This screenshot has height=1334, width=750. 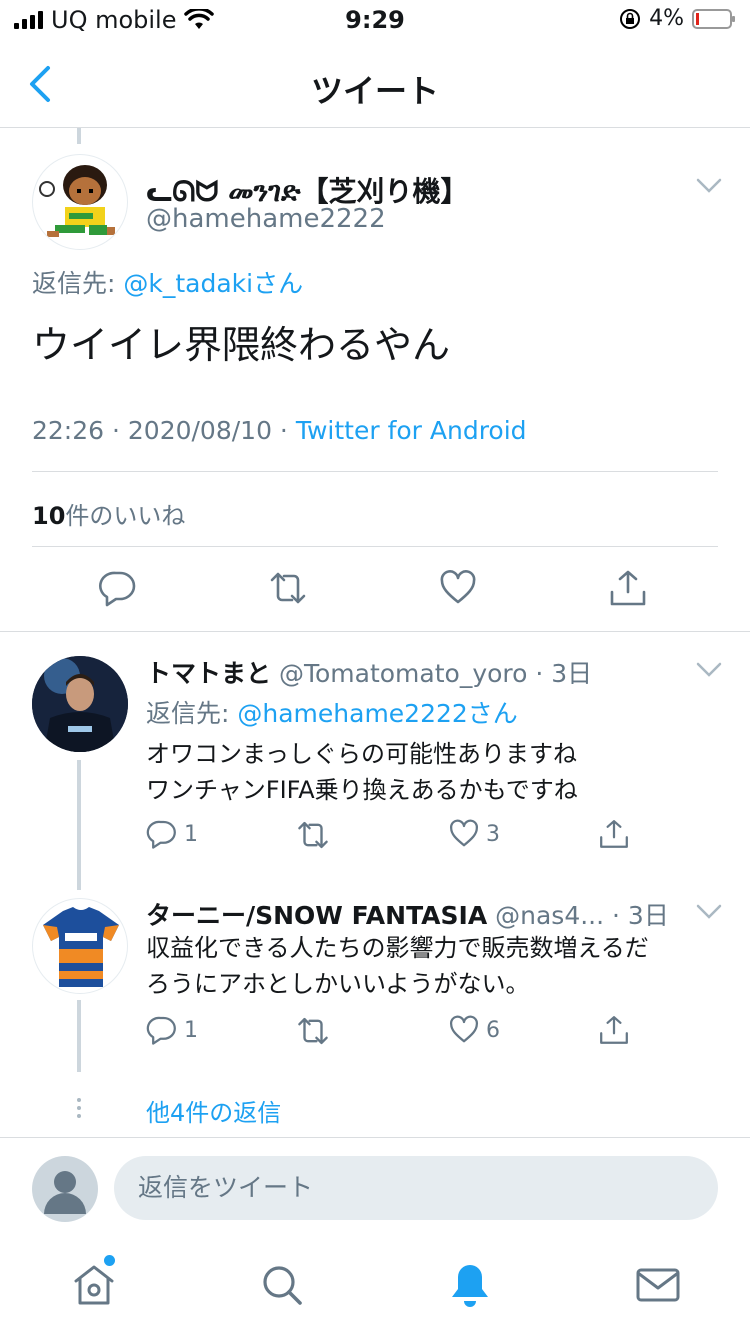 I want to click on default-user-icon, so click(x=65, y=1192).